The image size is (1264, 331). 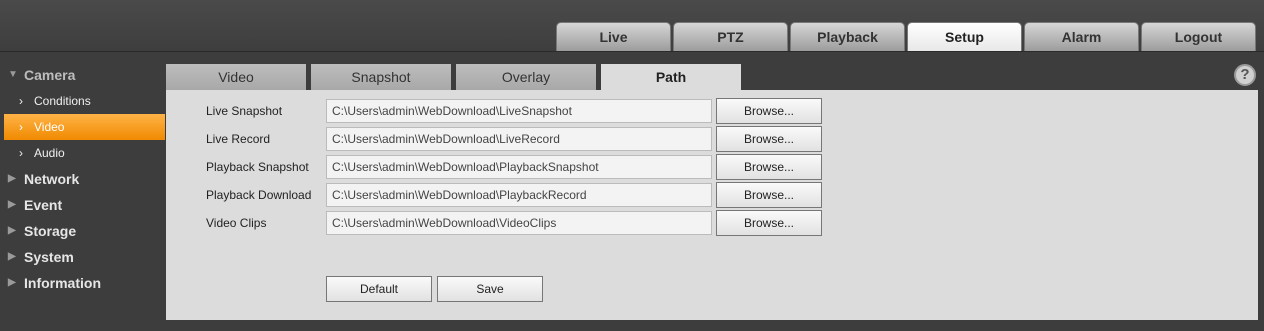 I want to click on help-icon: ?, so click(x=1245, y=75).